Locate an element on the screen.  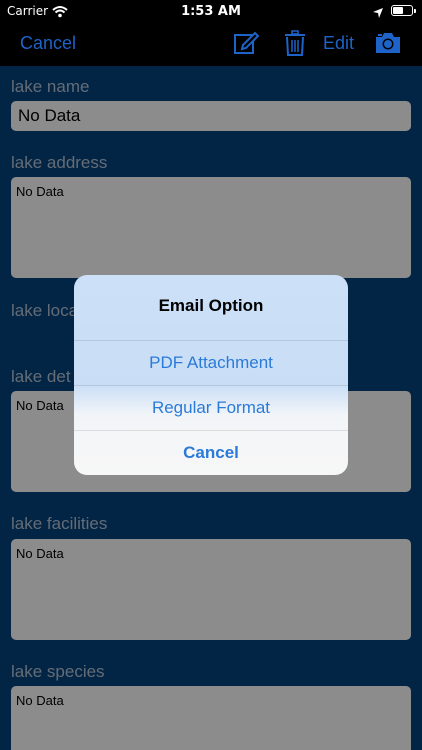
clock: 1:53 AM is located at coordinates (211, 11).